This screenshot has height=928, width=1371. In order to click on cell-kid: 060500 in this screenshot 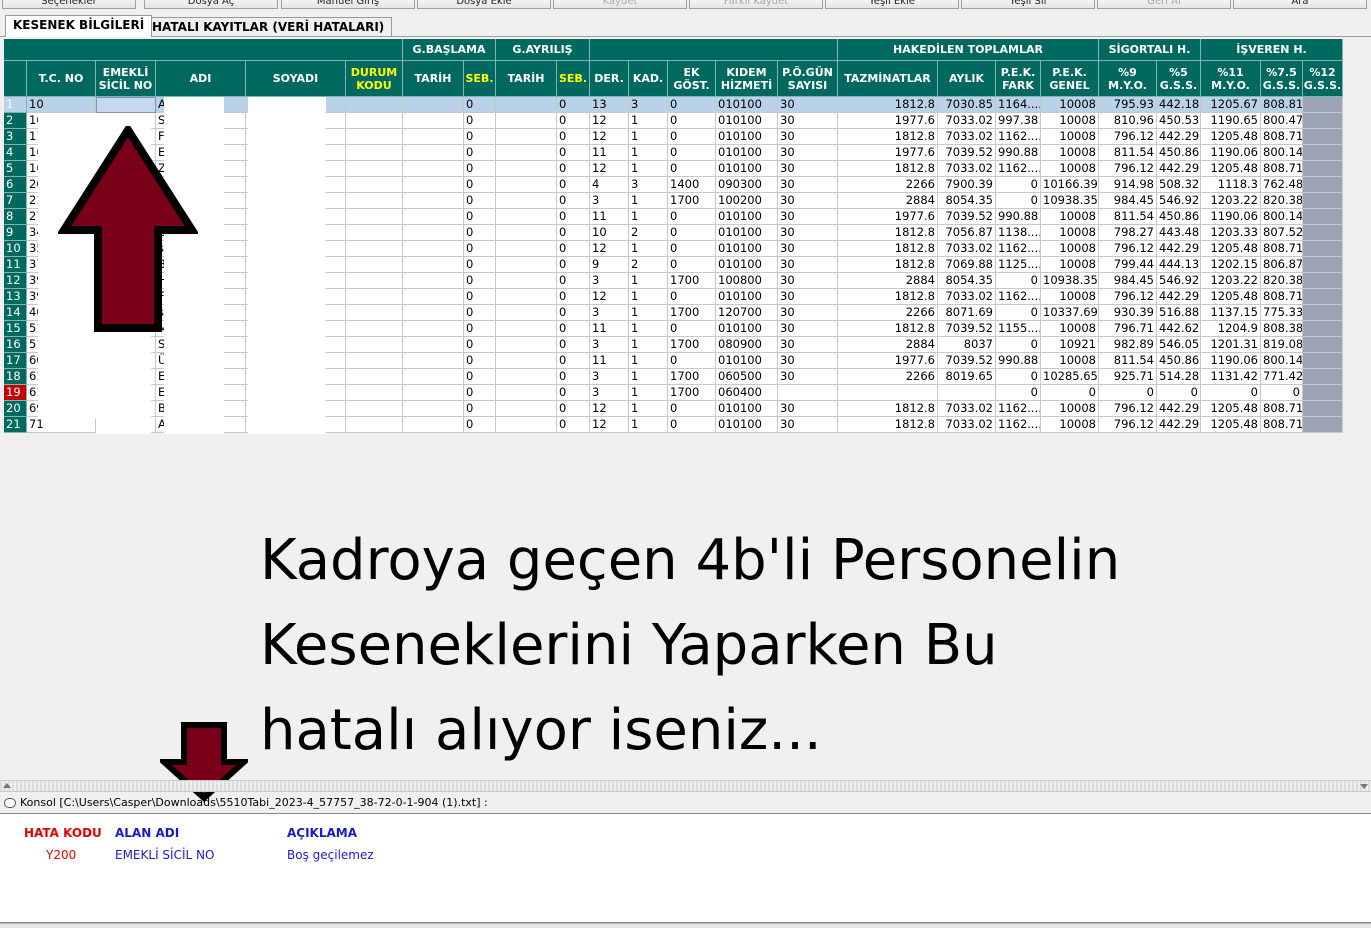, I will do `click(747, 377)`.